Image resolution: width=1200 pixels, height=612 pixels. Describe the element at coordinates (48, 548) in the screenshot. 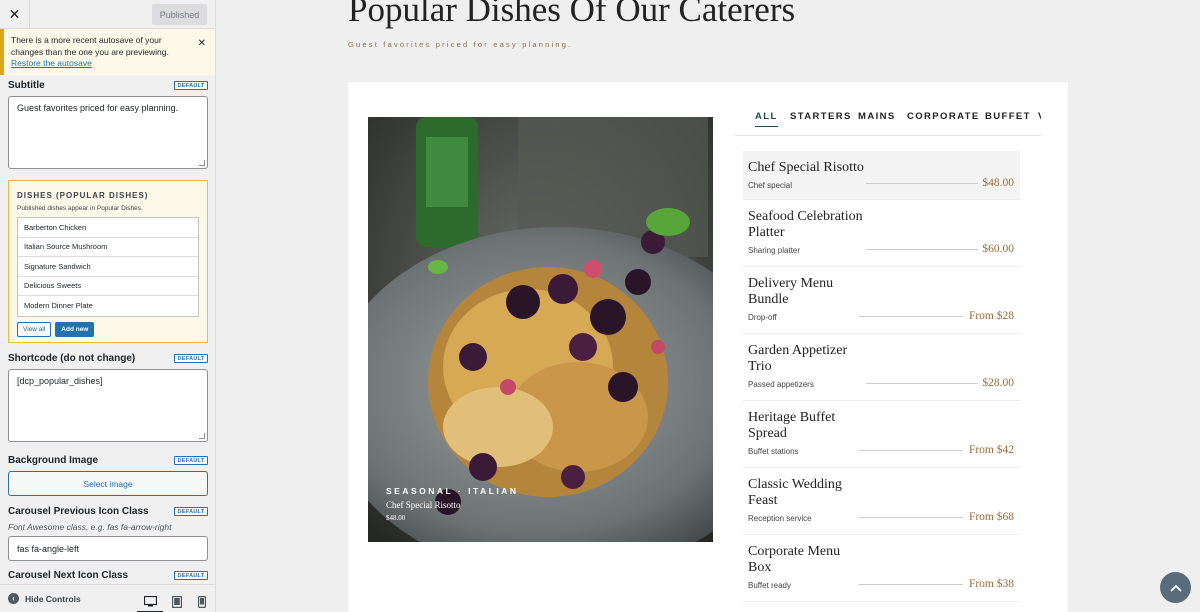

I see `carousel-prev-value: fas fa-angle-left` at that location.